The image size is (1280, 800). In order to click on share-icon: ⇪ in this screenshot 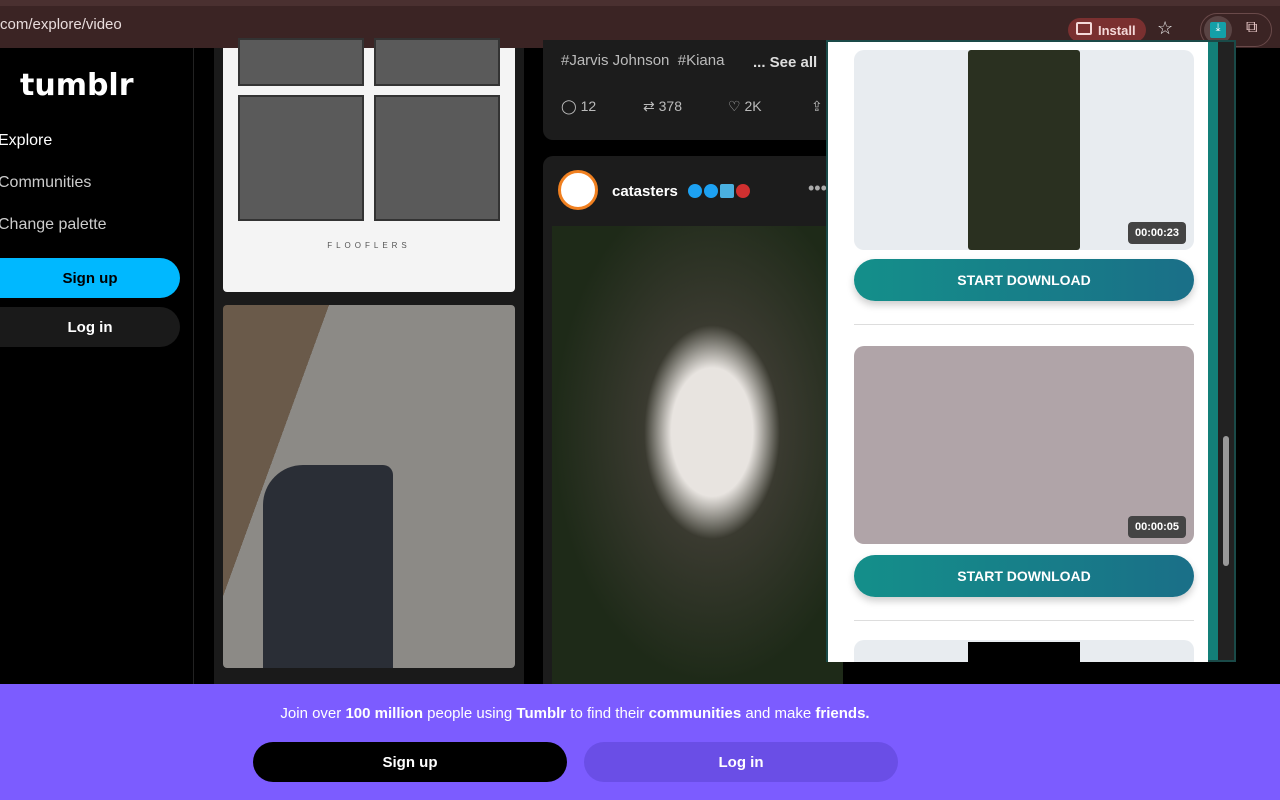, I will do `click(817, 106)`.